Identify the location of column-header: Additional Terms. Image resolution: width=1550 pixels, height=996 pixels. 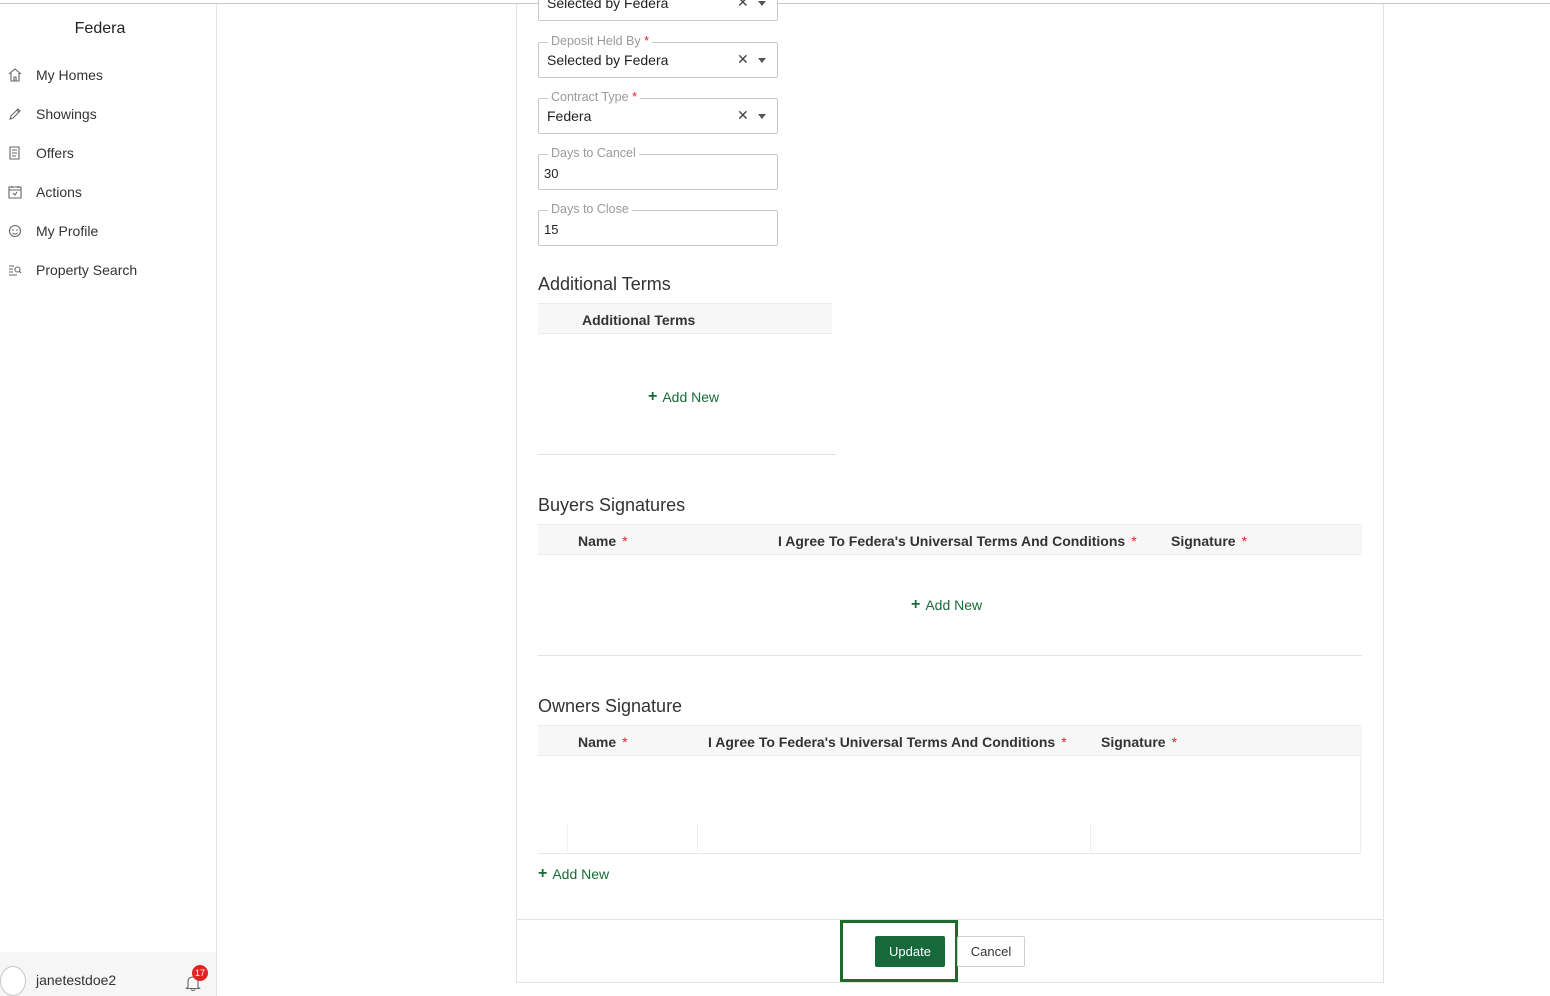
(639, 320).